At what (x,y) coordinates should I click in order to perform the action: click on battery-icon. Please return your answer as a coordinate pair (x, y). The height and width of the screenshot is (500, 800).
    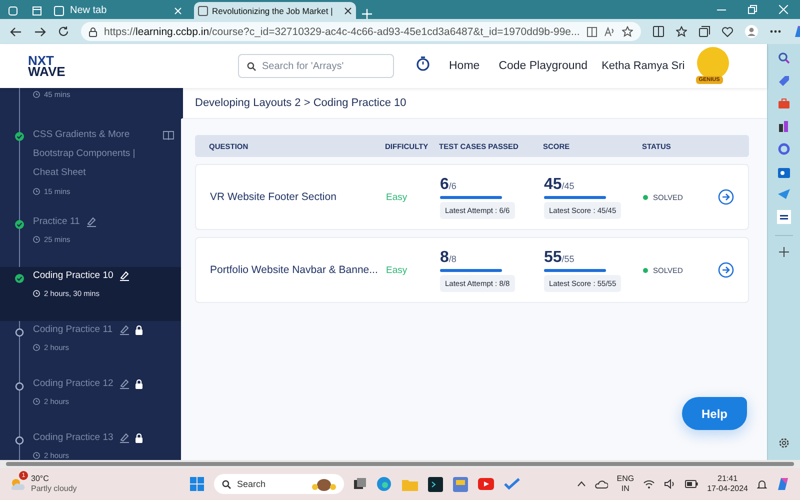
    Looking at the image, I should click on (691, 484).